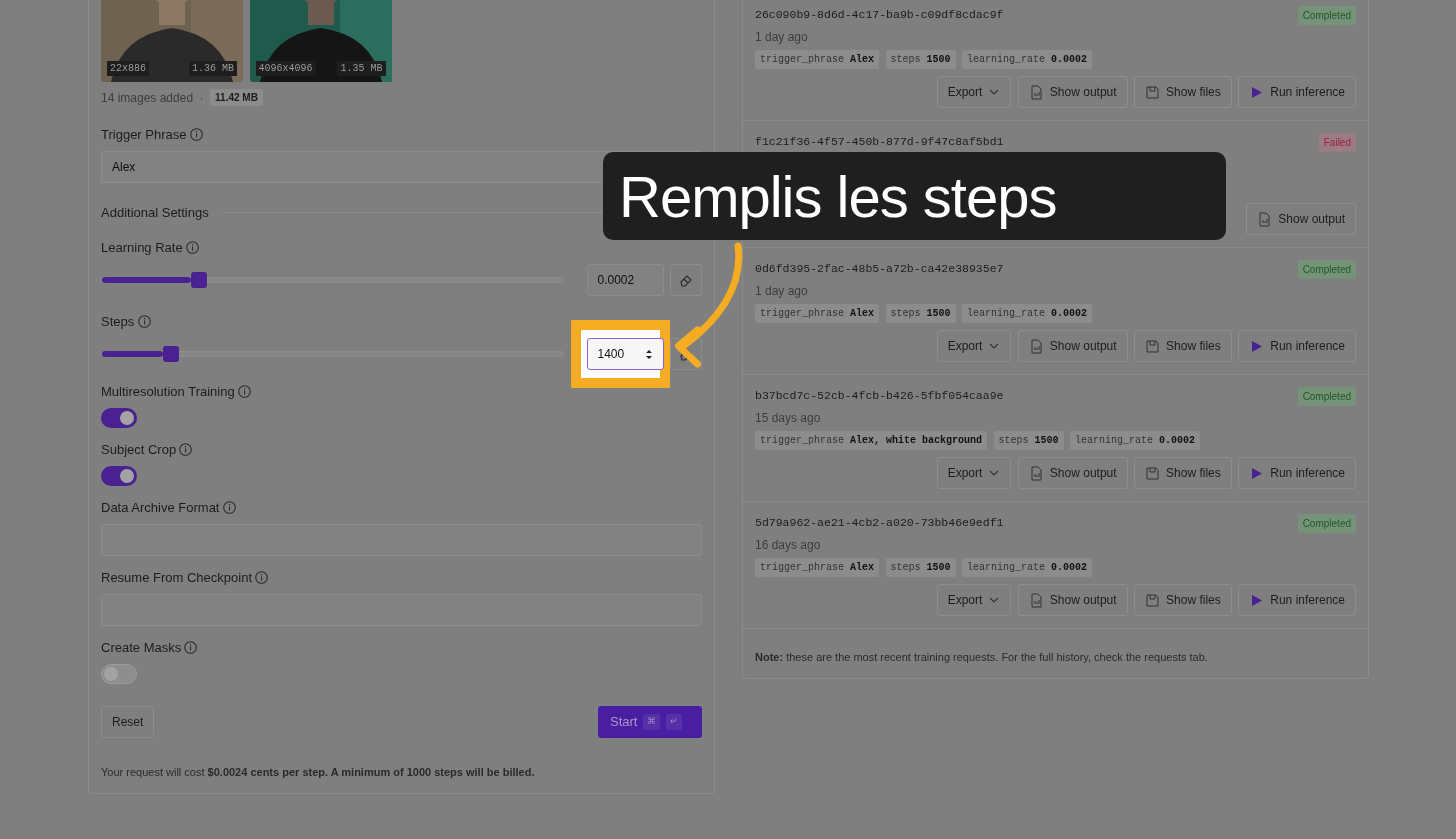  Describe the element at coordinates (144, 134) in the screenshot. I see `field-label: Trigger Phrase` at that location.